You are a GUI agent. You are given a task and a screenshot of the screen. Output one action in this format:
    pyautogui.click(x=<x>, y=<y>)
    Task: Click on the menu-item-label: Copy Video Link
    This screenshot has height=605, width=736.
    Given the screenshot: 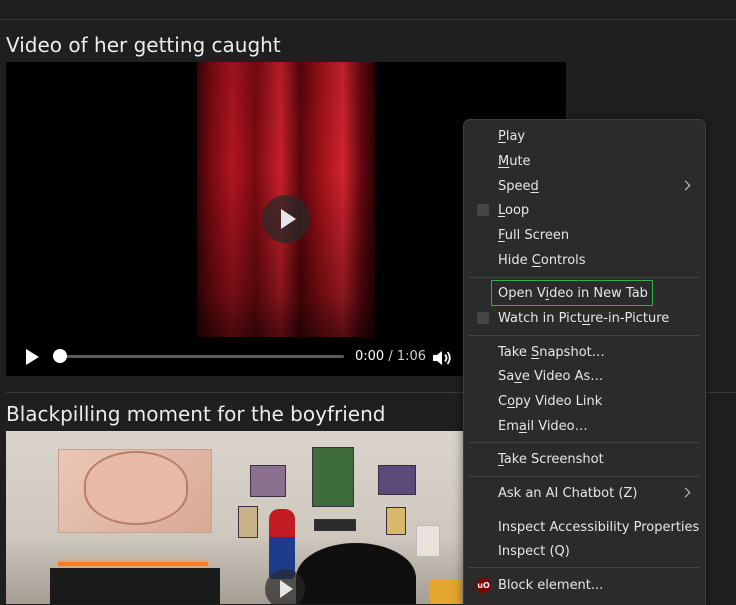 What is the action you would take?
    pyautogui.click(x=550, y=401)
    